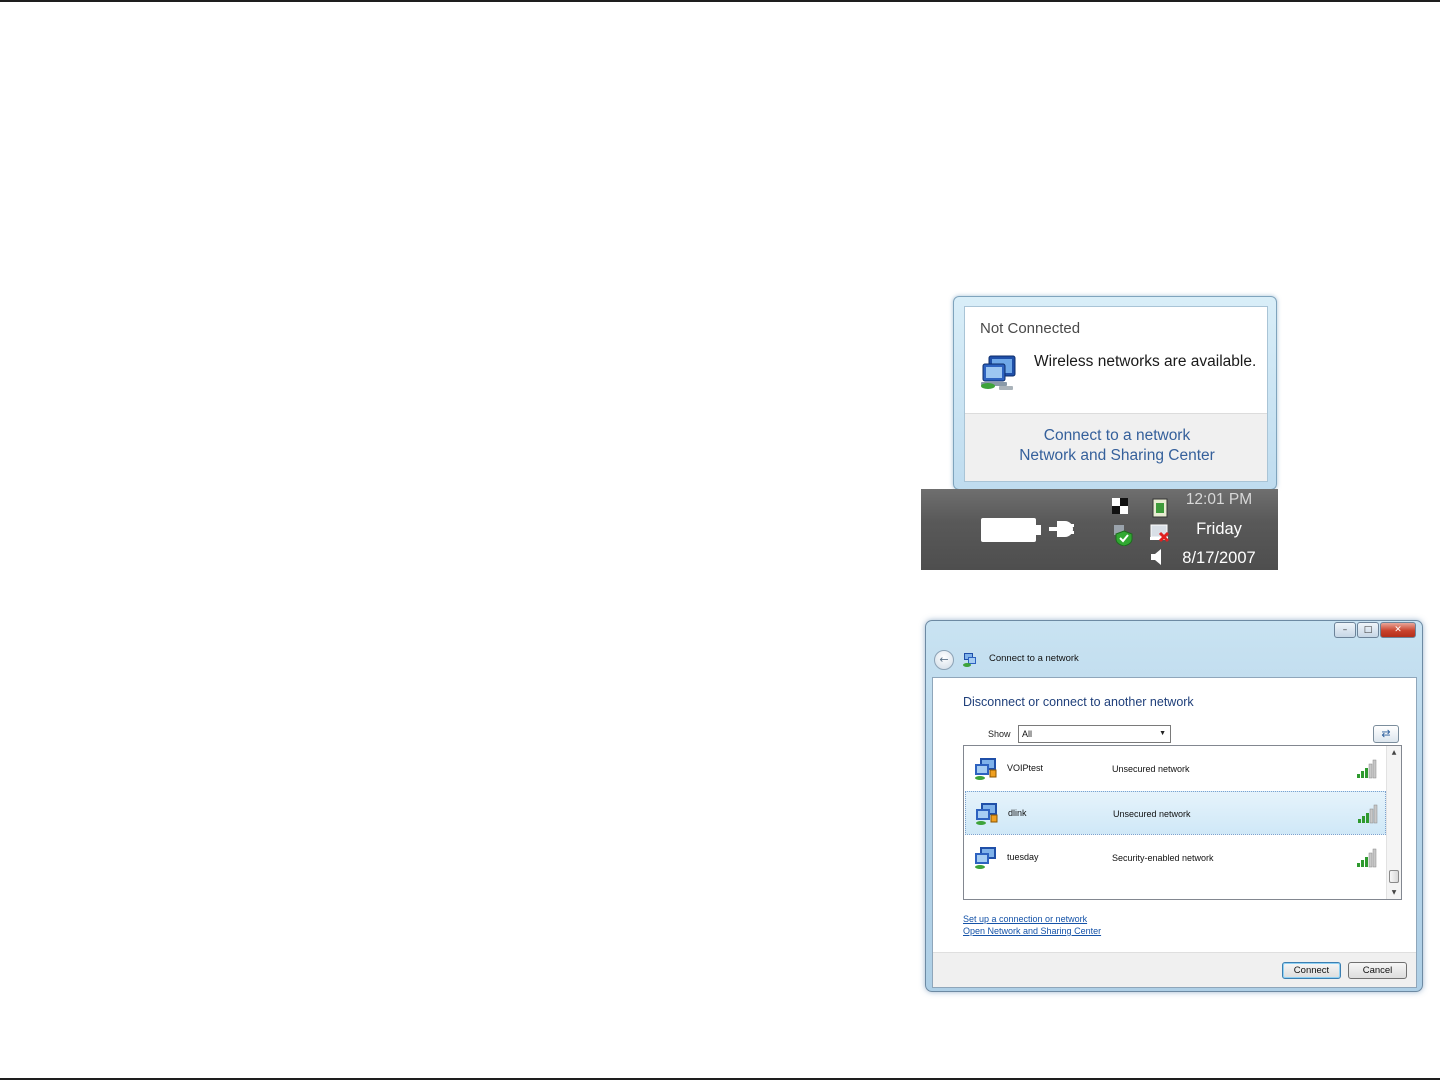 The width and height of the screenshot is (1440, 1081). I want to click on bottom-rule, so click(720, 1079).